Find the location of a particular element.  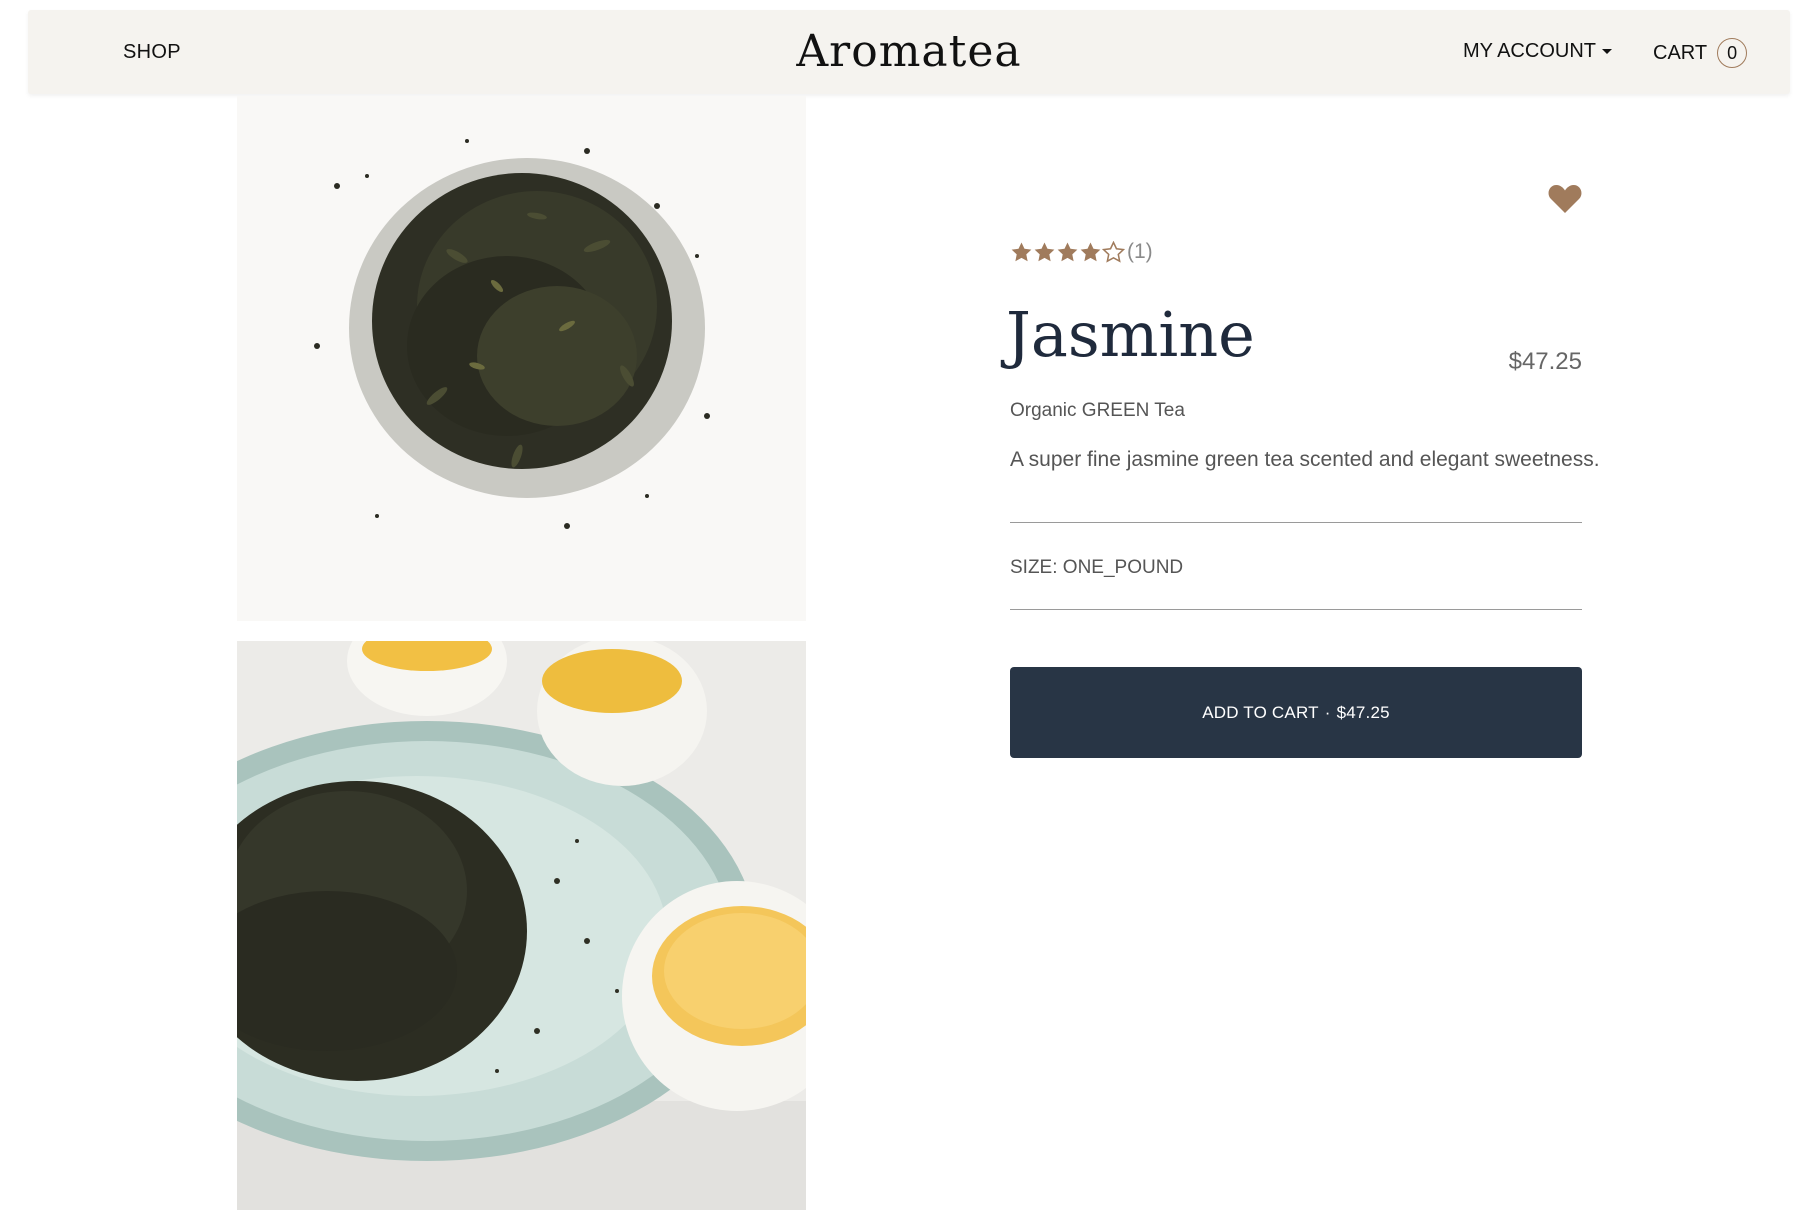

my-account-label: MY ACCOUNT is located at coordinates (1529, 51).